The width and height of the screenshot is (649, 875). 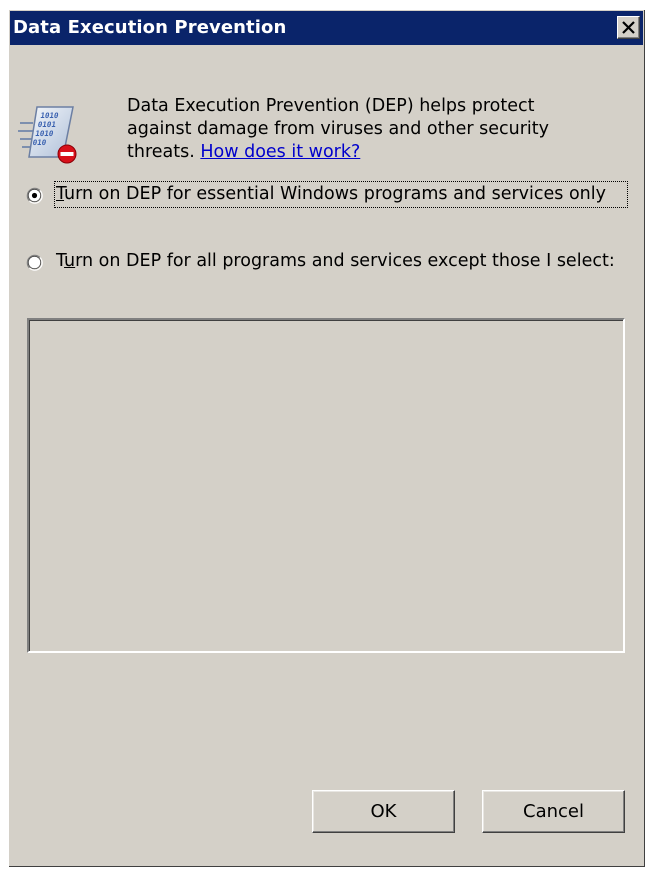 I want to click on ok-button: OK, so click(x=383, y=811).